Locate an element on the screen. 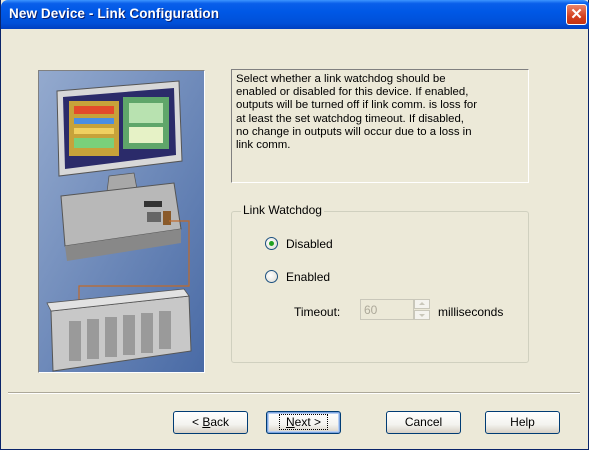 This screenshot has height=450, width=589. timeout-spin-down-button is located at coordinates (422, 315).